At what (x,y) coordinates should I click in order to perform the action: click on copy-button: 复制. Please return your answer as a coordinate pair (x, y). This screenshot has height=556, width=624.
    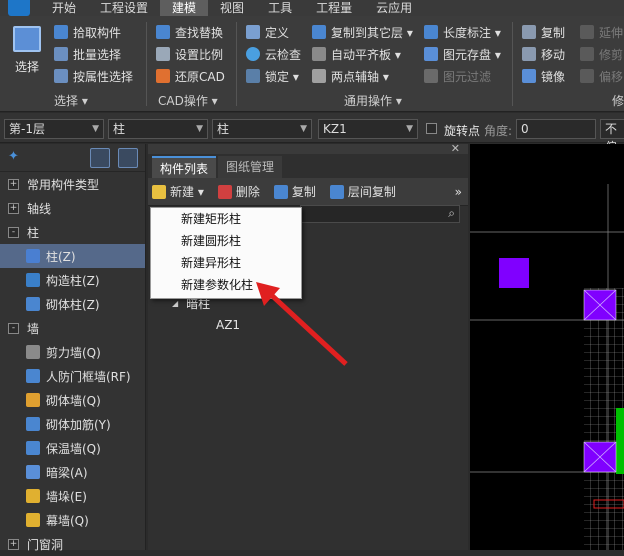
    Looking at the image, I should click on (294, 191).